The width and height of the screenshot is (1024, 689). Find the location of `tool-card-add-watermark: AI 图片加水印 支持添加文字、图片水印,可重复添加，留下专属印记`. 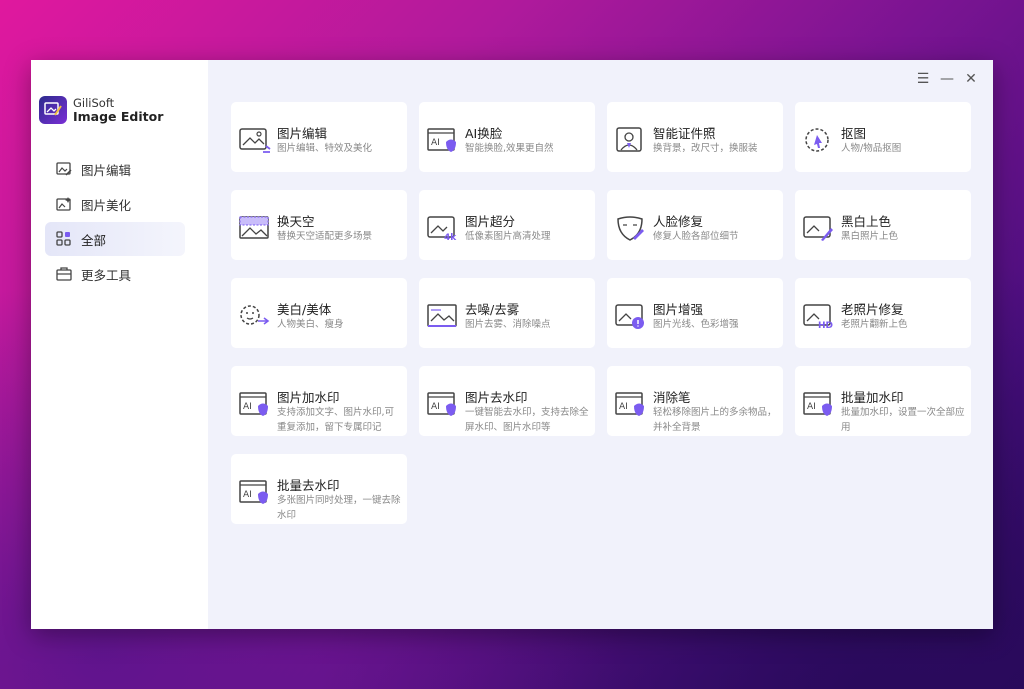

tool-card-add-watermark: AI 图片加水印 支持添加文字、图片水印,可重复添加，留下专属印记 is located at coordinates (319, 401).